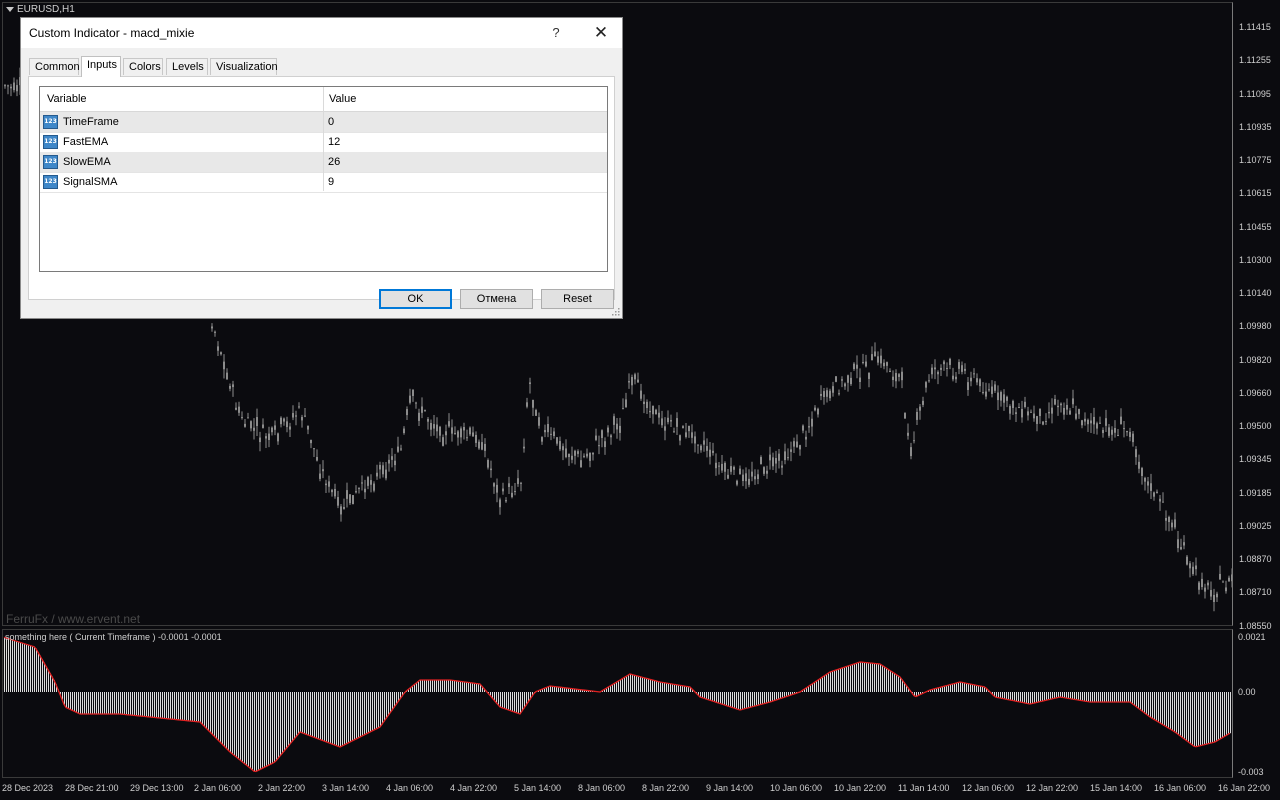 This screenshot has width=1280, height=800. What do you see at coordinates (54, 66) in the screenshot?
I see `tab-common: Common` at bounding box center [54, 66].